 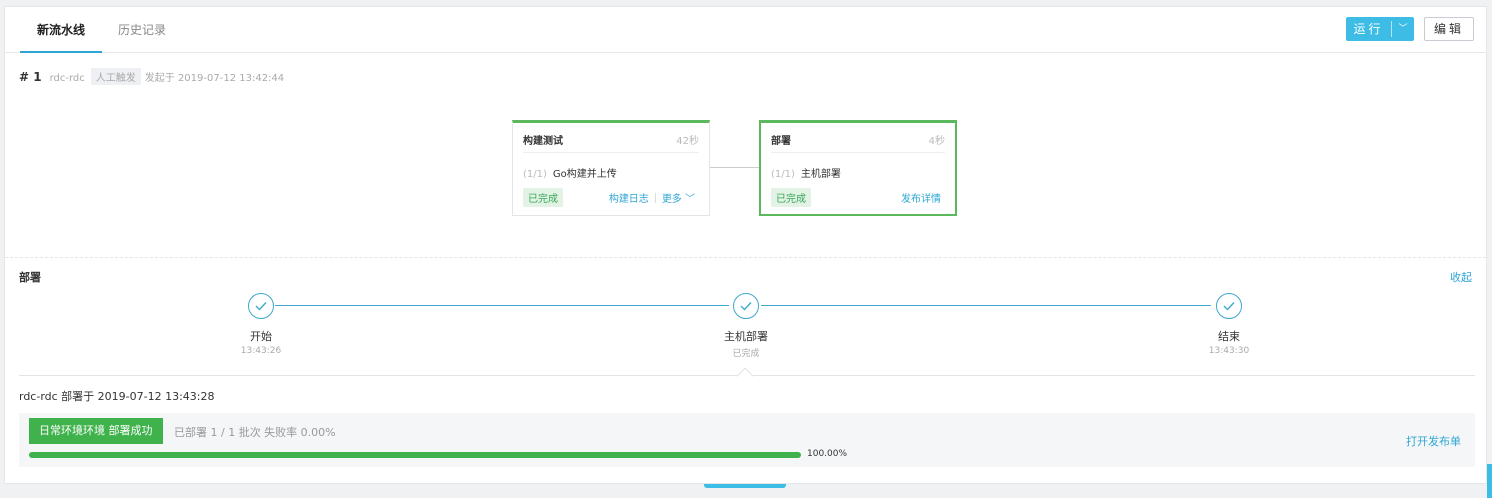 I want to click on stage-links: 发布详情, so click(x=921, y=197).